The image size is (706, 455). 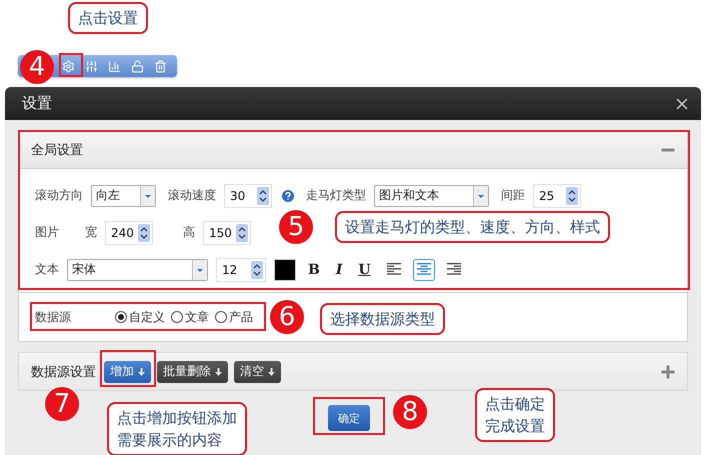 What do you see at coordinates (189, 232) in the screenshot?
I see `field-label: 高` at bounding box center [189, 232].